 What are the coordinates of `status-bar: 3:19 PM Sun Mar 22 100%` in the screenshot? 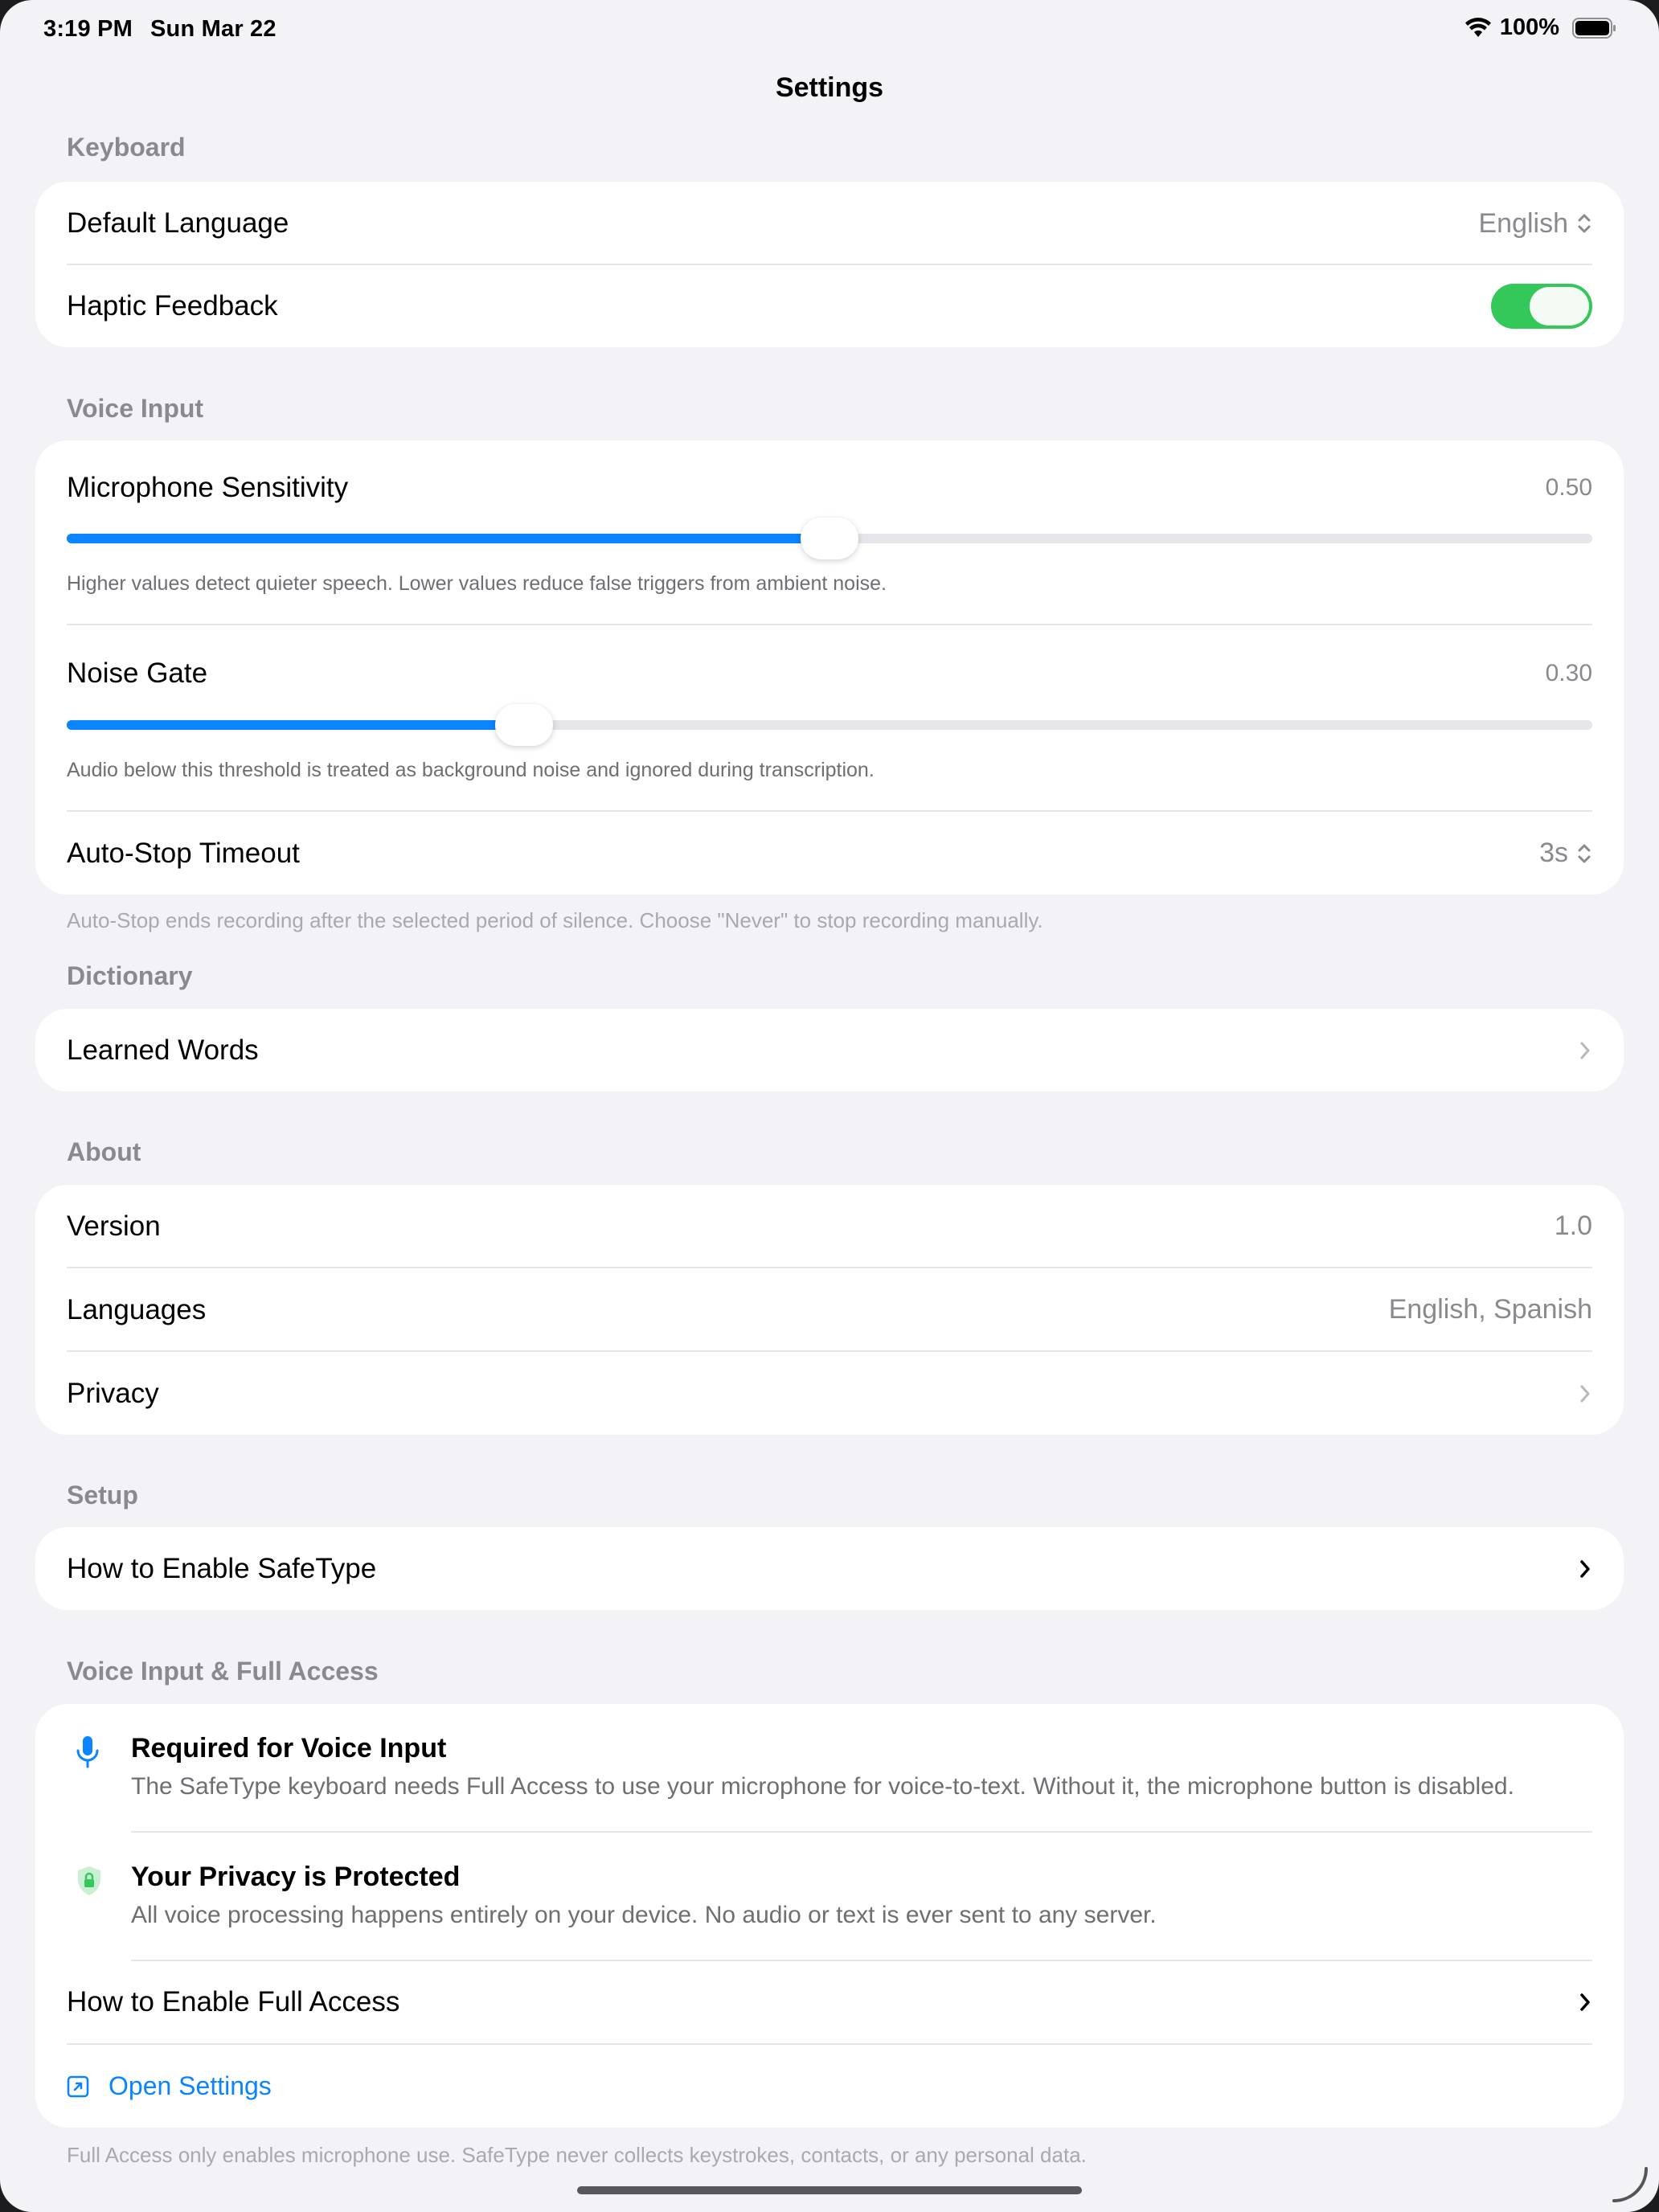 It's located at (829, 29).